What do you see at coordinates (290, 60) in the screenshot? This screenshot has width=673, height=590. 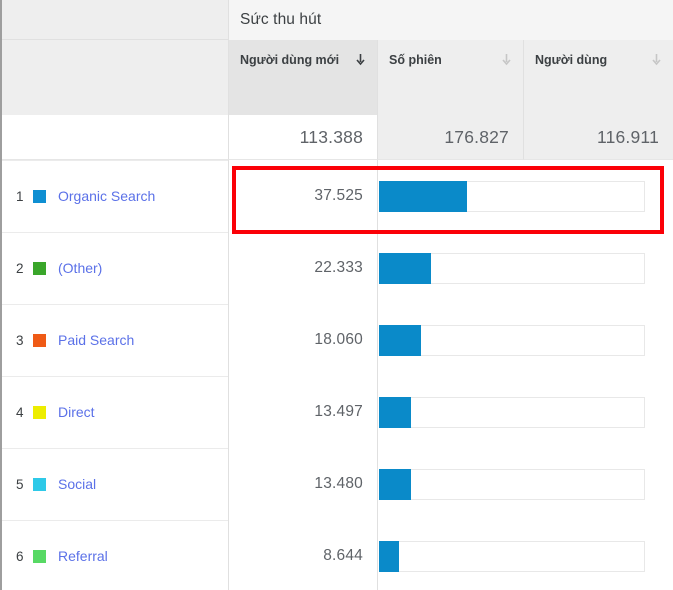 I see `column-header-new-users-label: Người dùng mới` at bounding box center [290, 60].